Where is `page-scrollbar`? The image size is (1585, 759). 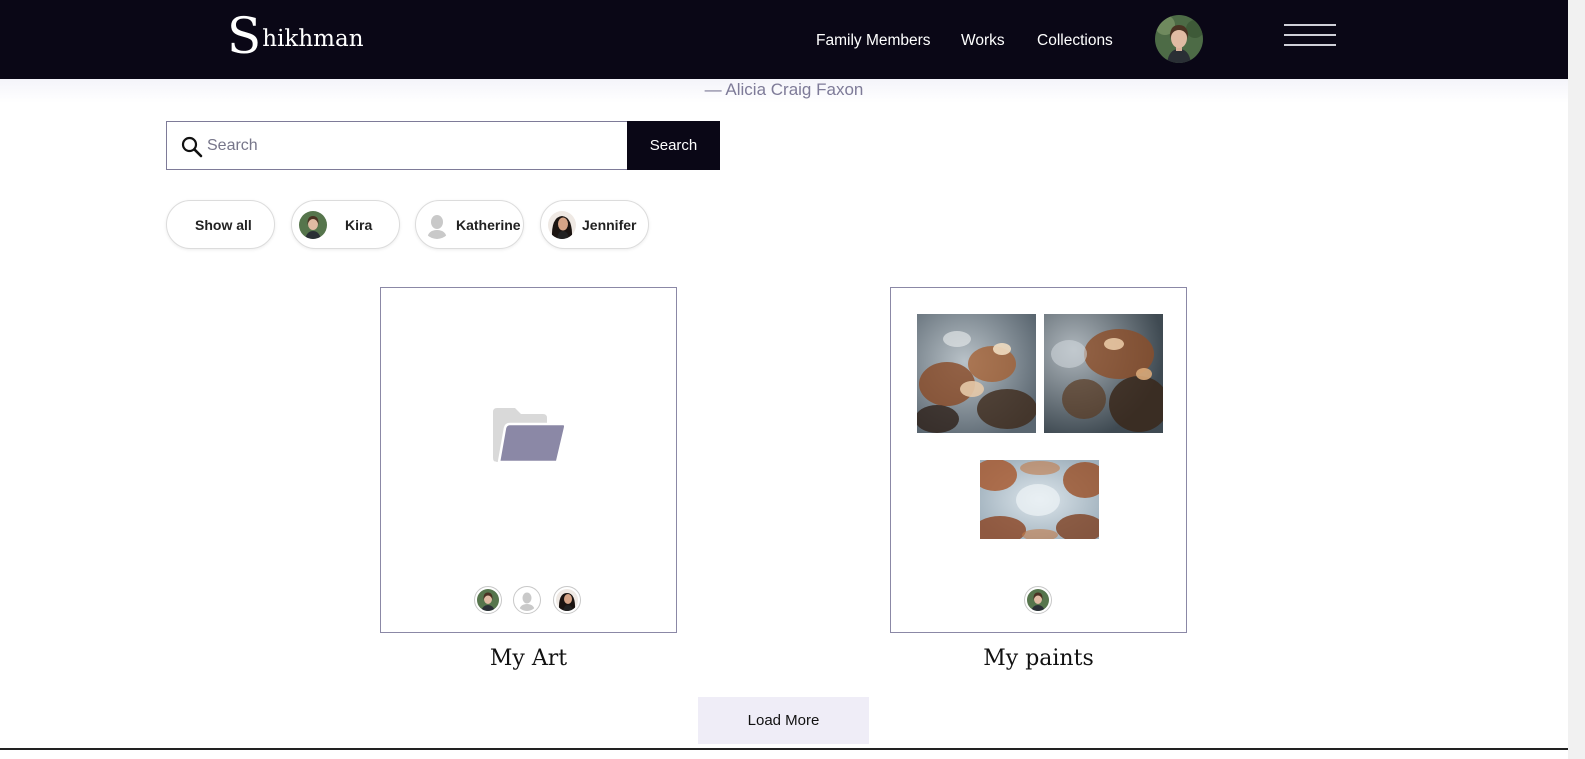
page-scrollbar is located at coordinates (1576, 379).